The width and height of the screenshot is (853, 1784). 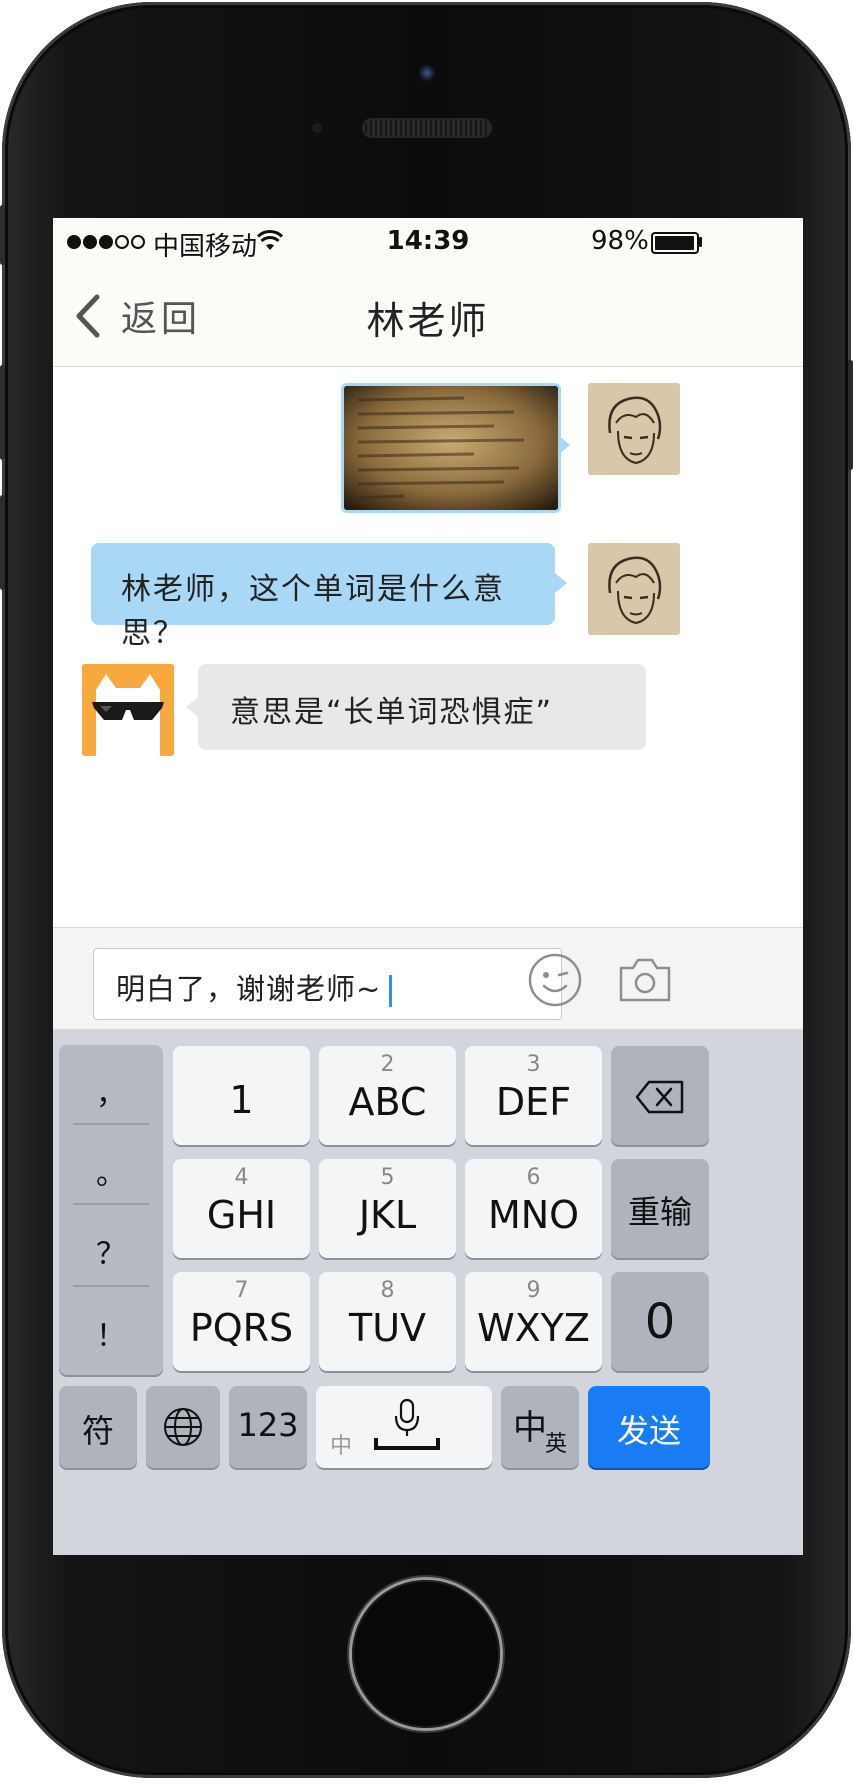 I want to click on image-message, so click(x=451, y=448).